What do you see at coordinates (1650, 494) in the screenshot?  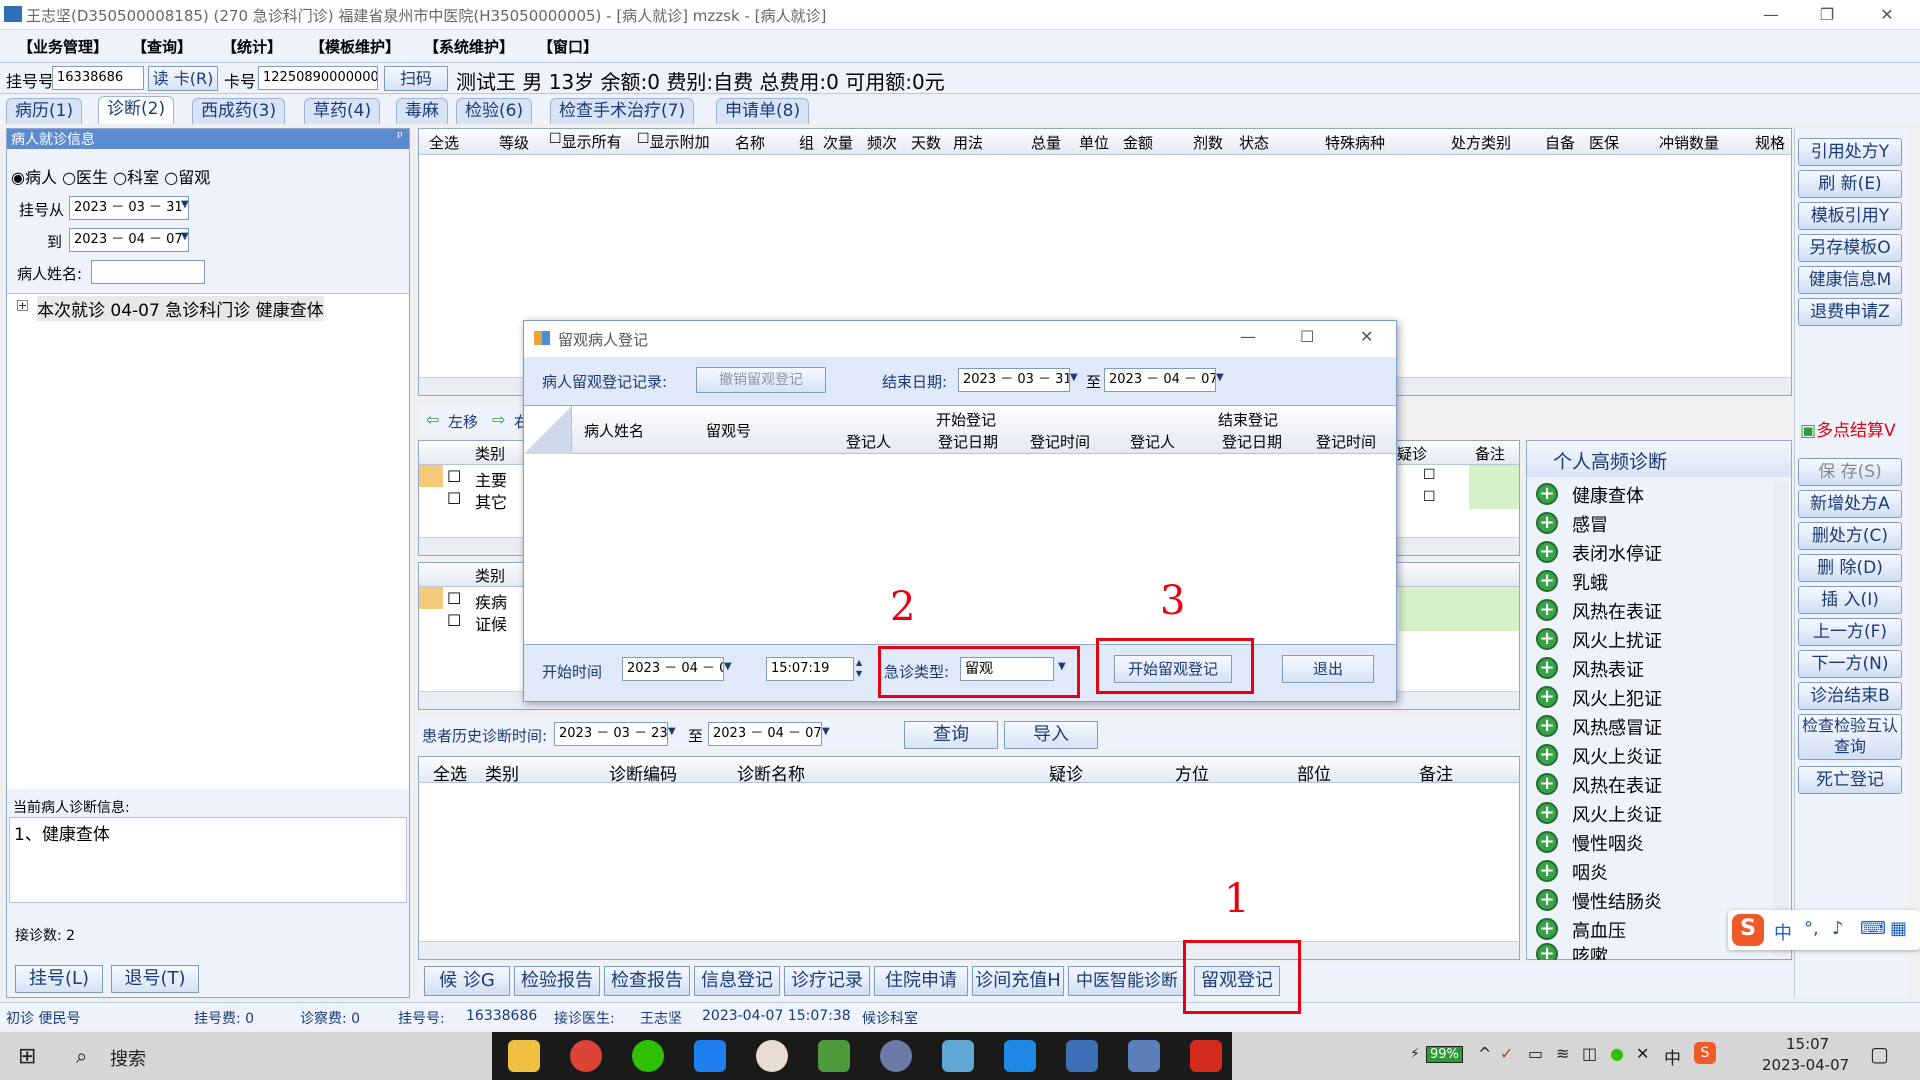 I see `freq-diag-item: + 健康查体` at bounding box center [1650, 494].